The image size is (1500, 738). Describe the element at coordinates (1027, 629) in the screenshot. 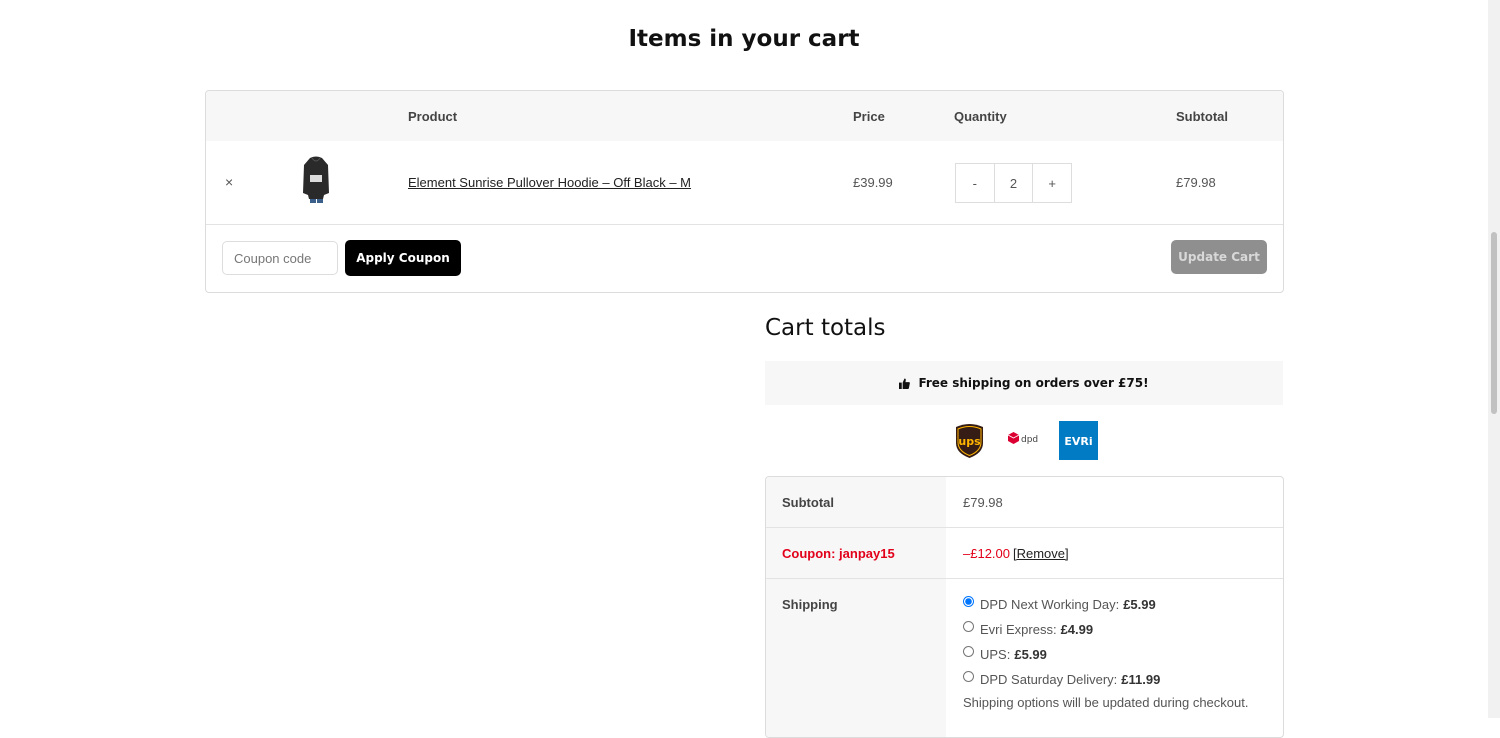

I see `shipping-option-evri-express: Evri Express: £4.99` at that location.